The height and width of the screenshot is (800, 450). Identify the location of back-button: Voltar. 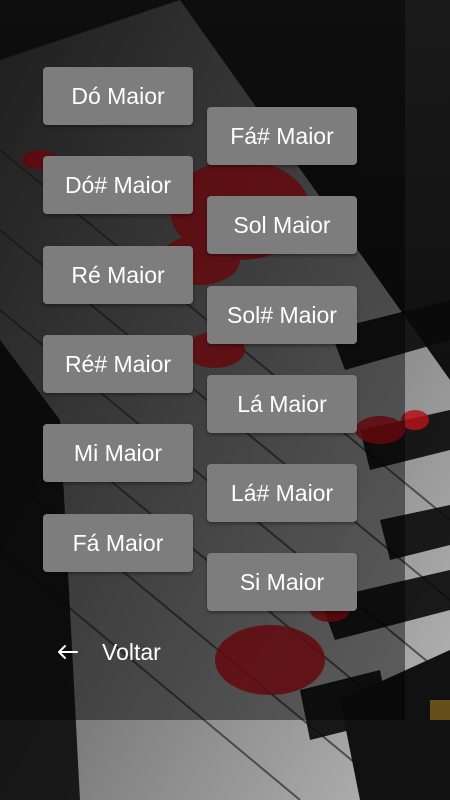
(108, 652).